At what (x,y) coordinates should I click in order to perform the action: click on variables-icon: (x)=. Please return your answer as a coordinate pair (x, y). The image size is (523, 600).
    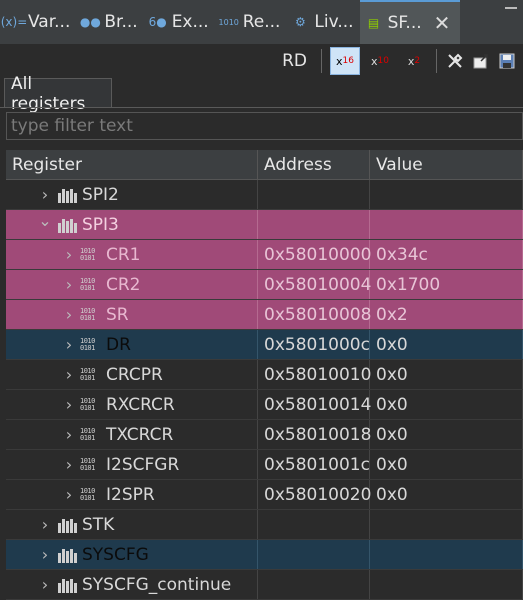
    Looking at the image, I should click on (14, 22).